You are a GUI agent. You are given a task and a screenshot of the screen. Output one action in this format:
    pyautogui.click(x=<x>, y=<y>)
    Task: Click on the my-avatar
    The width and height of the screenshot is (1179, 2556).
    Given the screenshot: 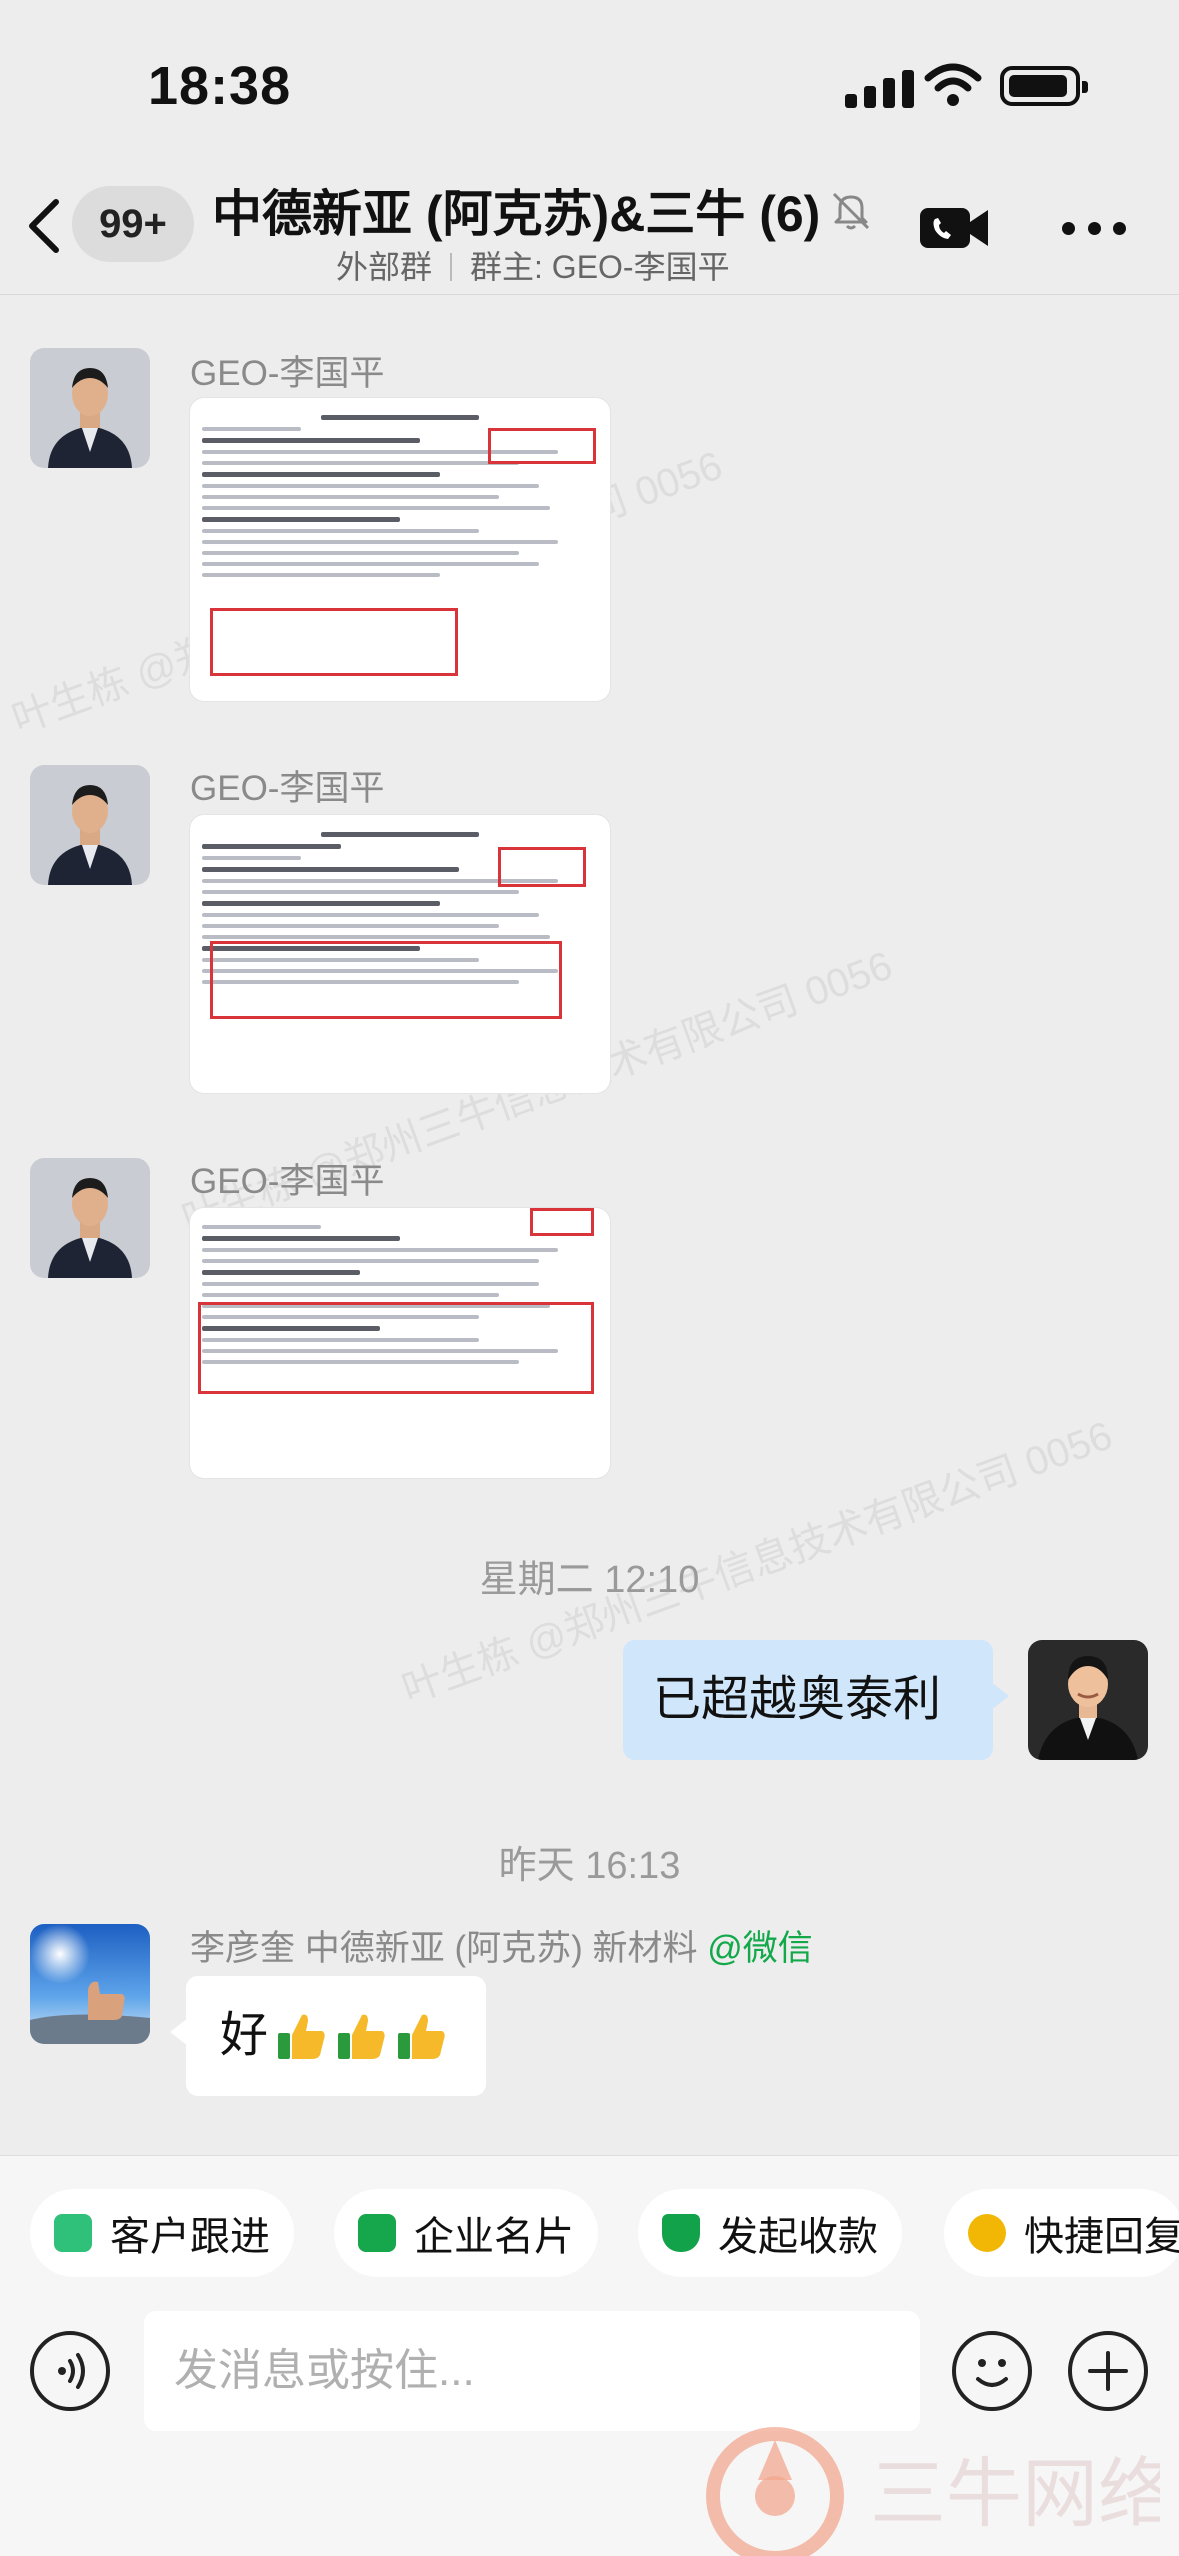 What is the action you would take?
    pyautogui.click(x=1088, y=1700)
    